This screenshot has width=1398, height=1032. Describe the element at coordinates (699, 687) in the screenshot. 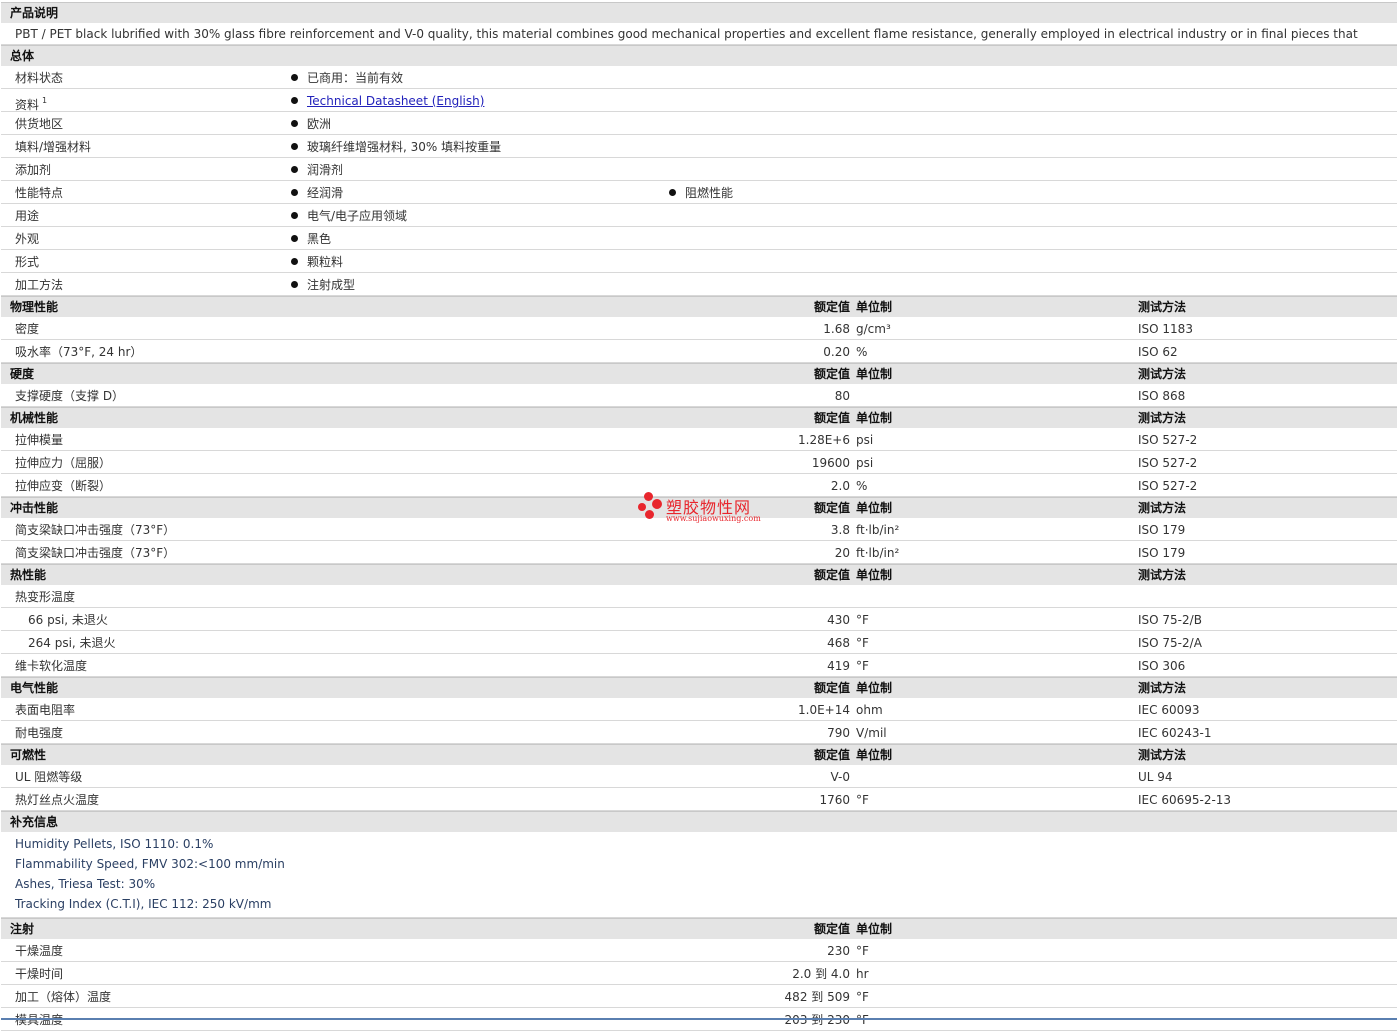

I see `section-header-electrical: 电气性能 额定值 单位制 测试方法` at that location.